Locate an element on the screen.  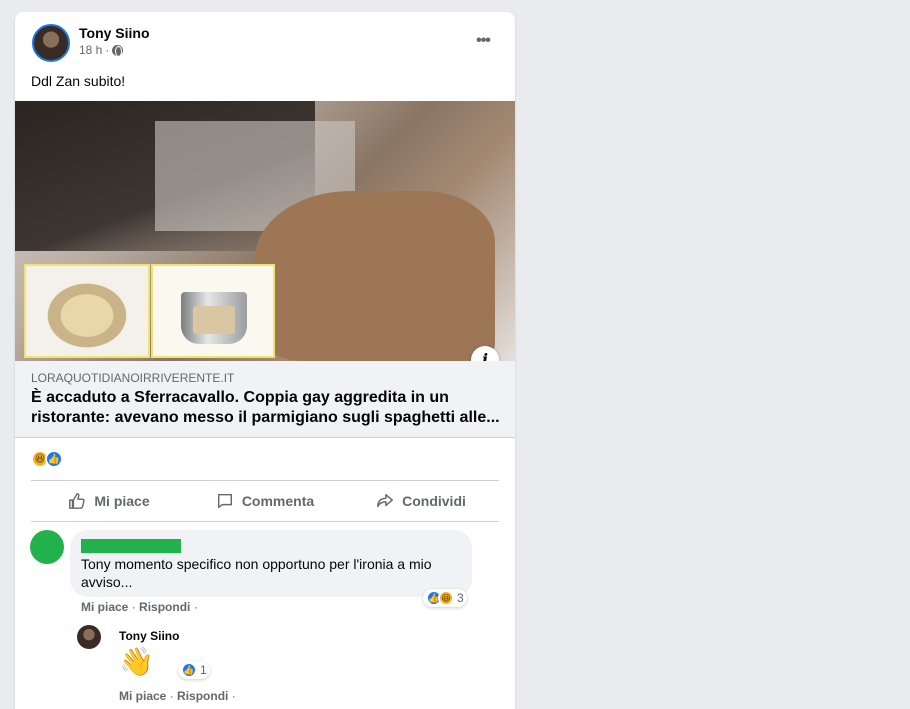
commenter-avatar is located at coordinates (47, 547).